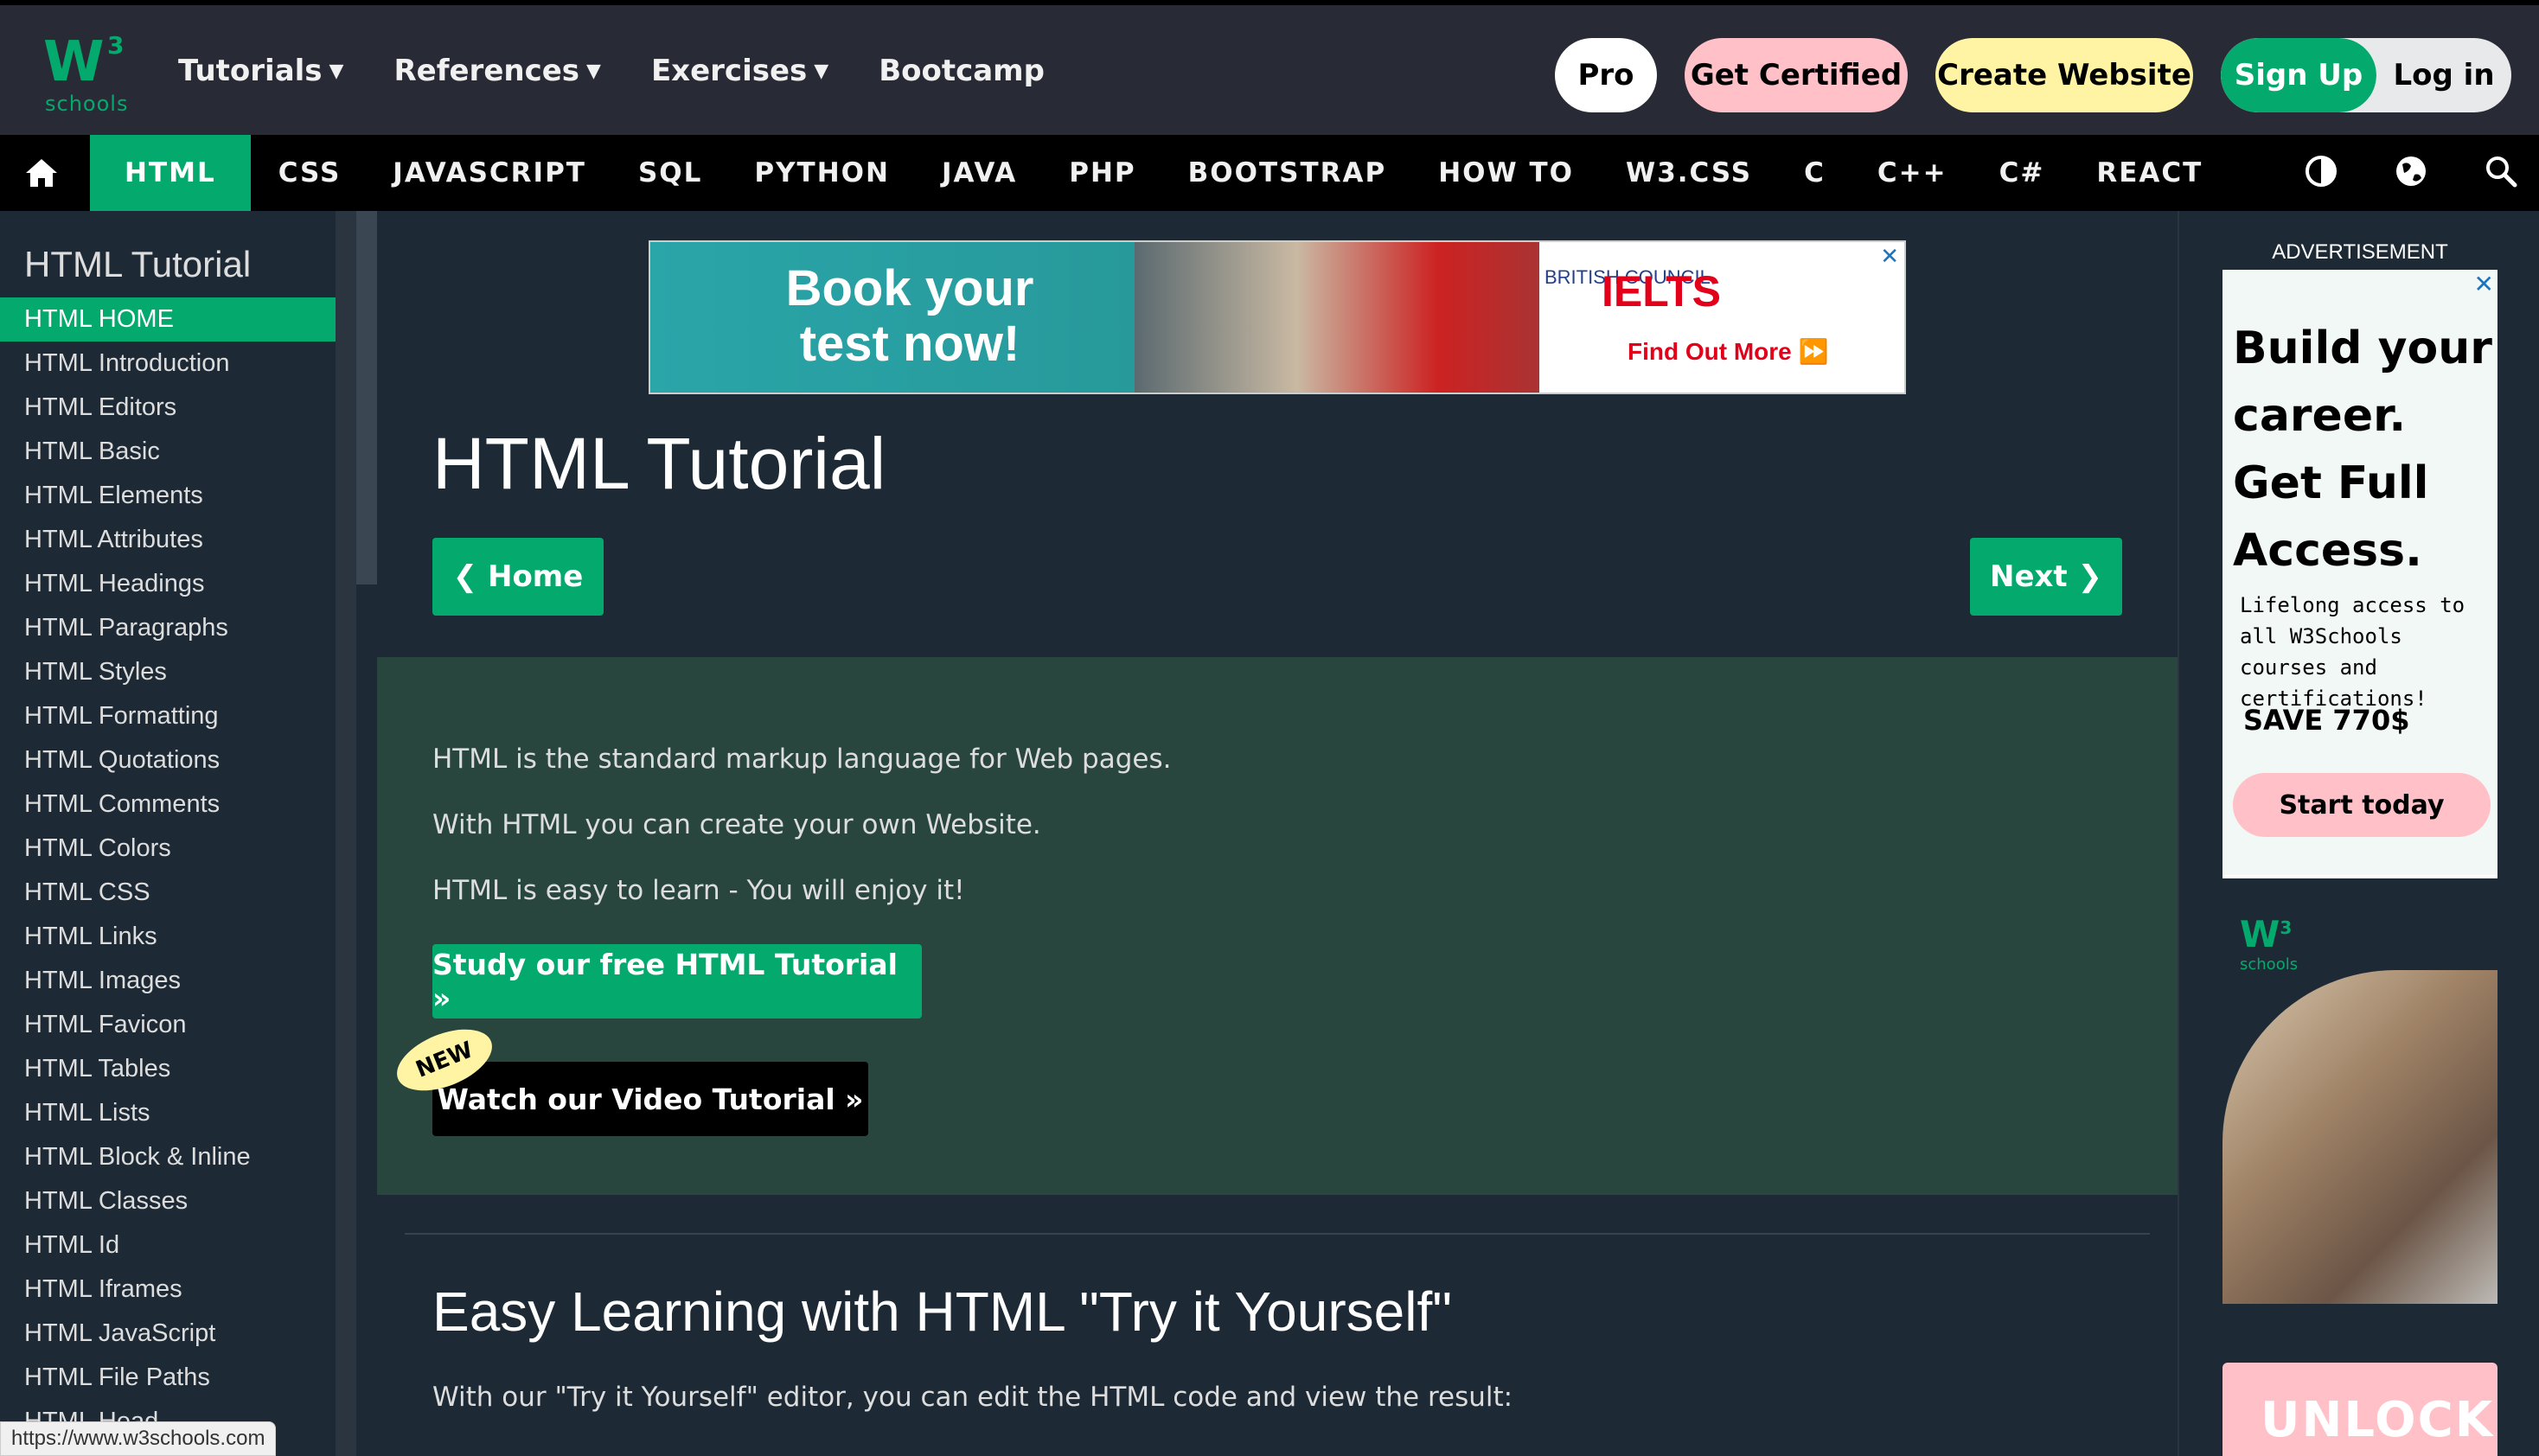 The width and height of the screenshot is (2539, 1456). I want to click on sidebar-item: HTML Styles, so click(168, 672).